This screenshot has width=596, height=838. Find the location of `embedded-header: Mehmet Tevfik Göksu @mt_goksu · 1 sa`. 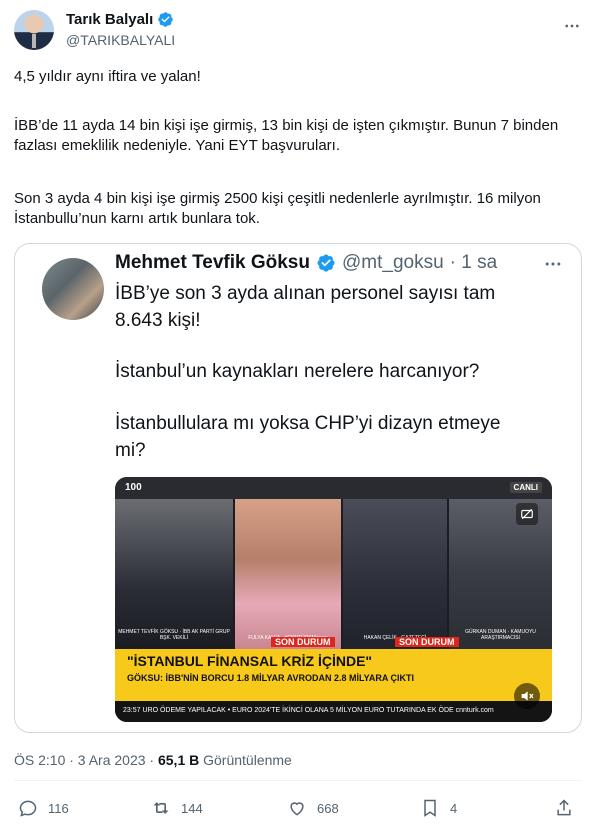

embedded-header: Mehmet Tevfik Göksu @mt_goksu · 1 sa is located at coordinates (306, 263).